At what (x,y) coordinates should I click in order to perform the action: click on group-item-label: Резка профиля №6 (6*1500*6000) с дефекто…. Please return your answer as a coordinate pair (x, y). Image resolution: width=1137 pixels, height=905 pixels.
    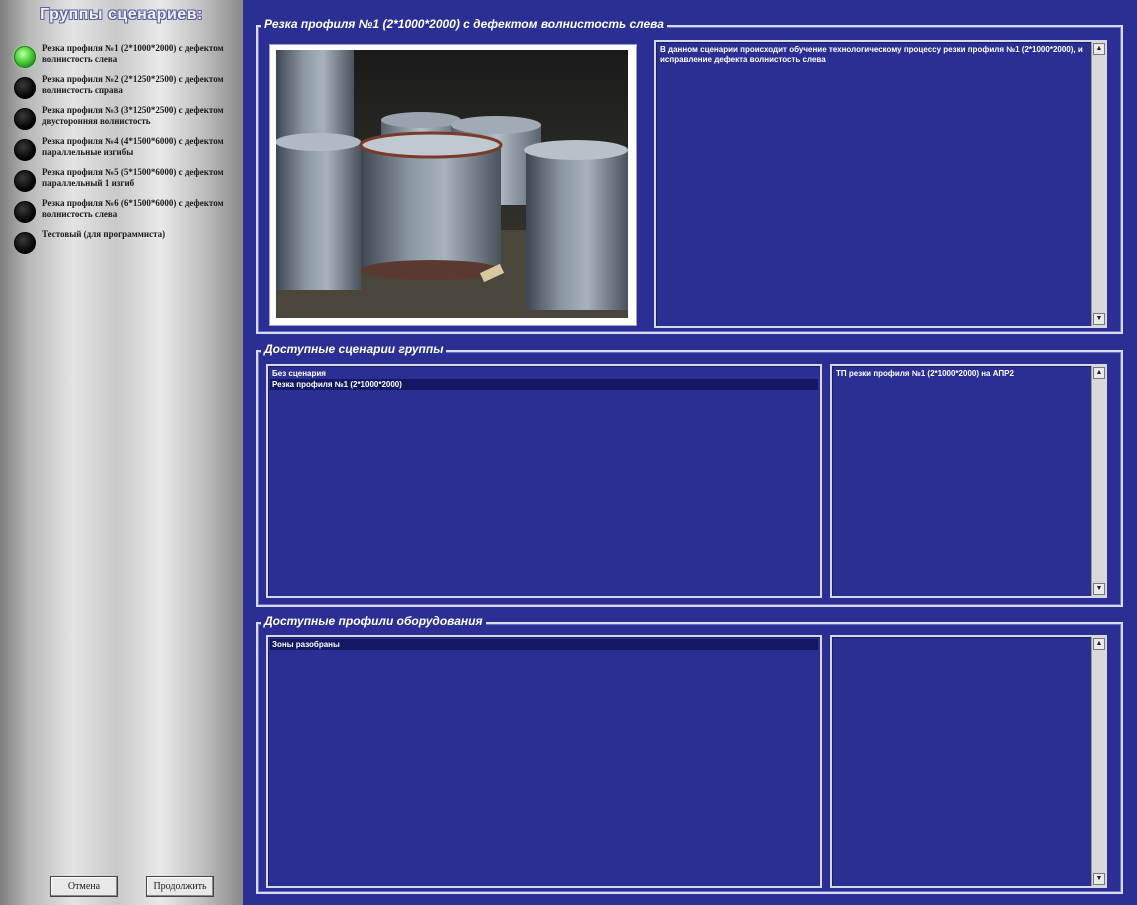
    Looking at the image, I should click on (133, 208).